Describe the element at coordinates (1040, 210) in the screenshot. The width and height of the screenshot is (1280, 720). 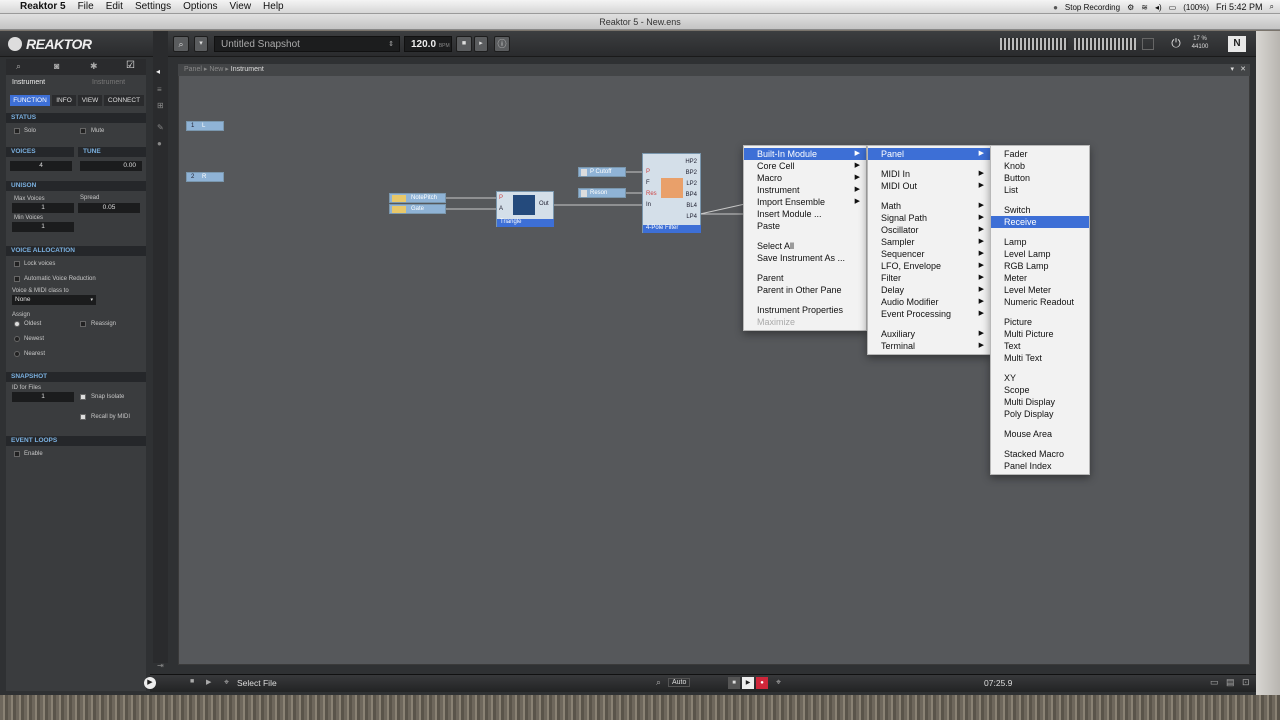
I see `panel-item-switch: Switch` at that location.